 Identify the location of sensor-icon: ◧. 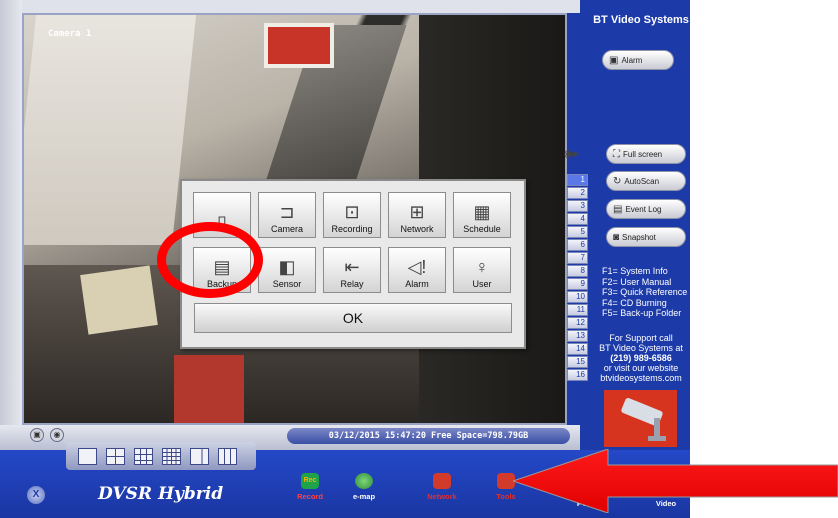
(287, 267).